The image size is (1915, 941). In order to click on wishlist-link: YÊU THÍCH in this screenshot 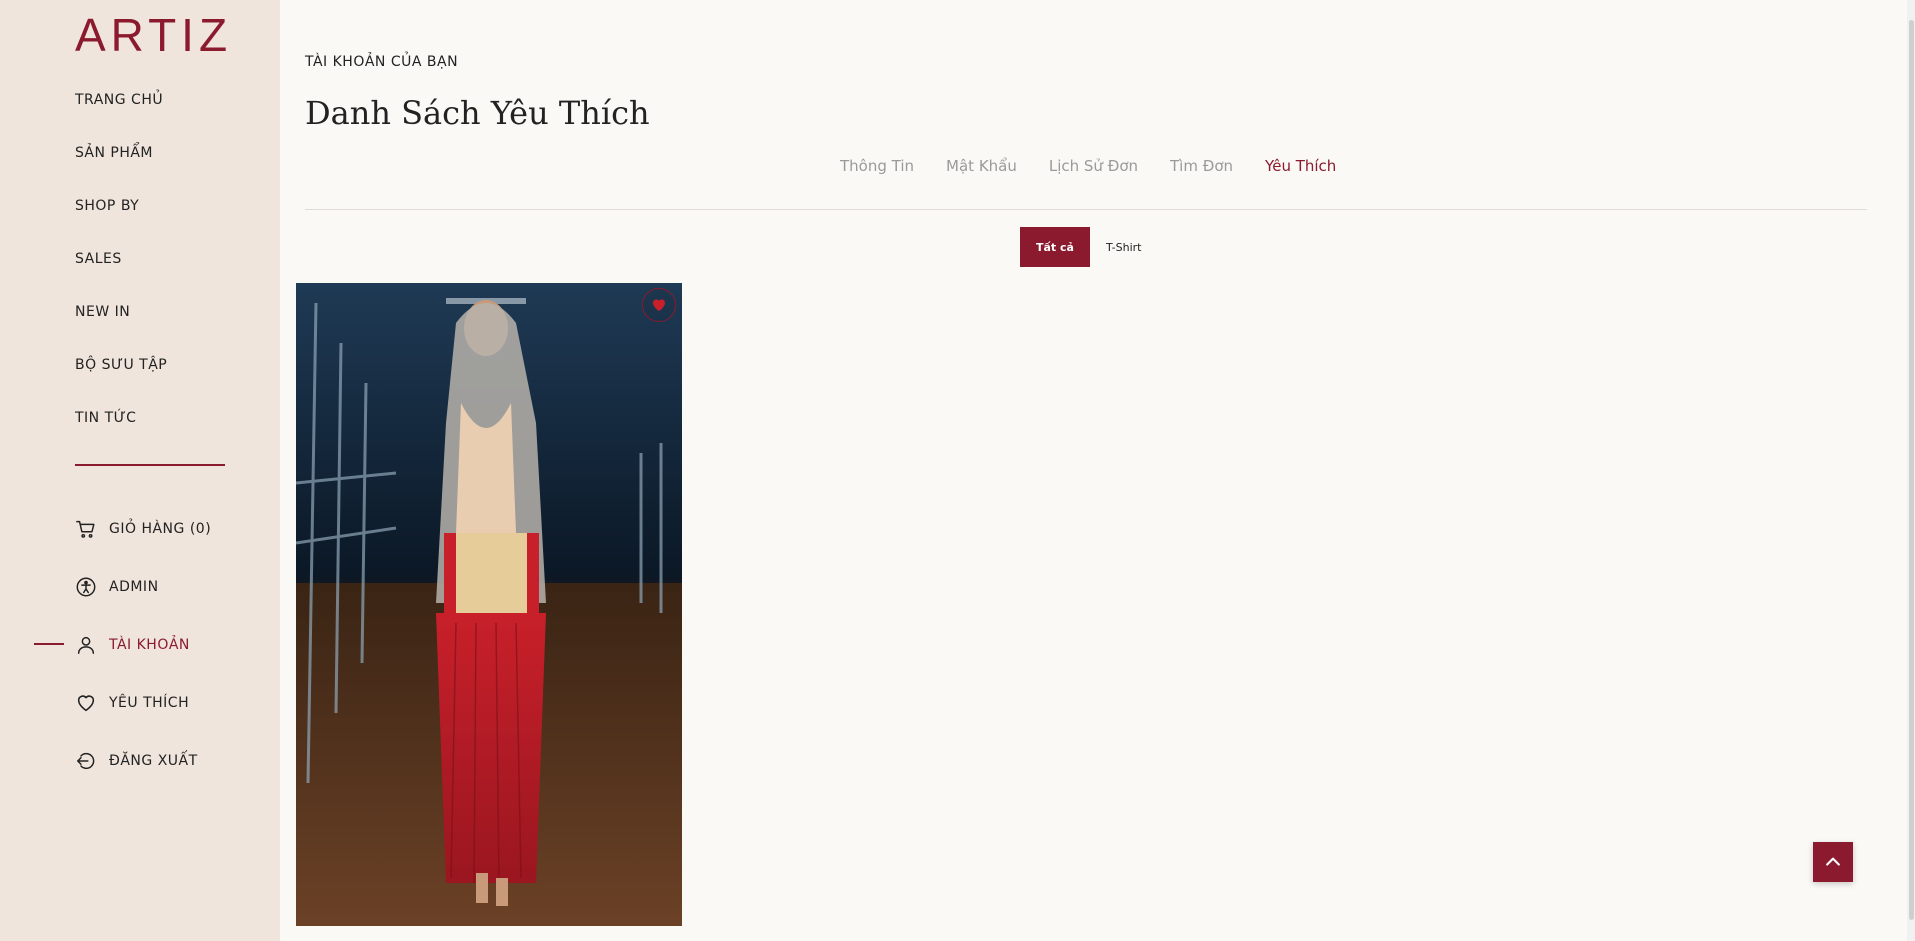, I will do `click(143, 703)`.